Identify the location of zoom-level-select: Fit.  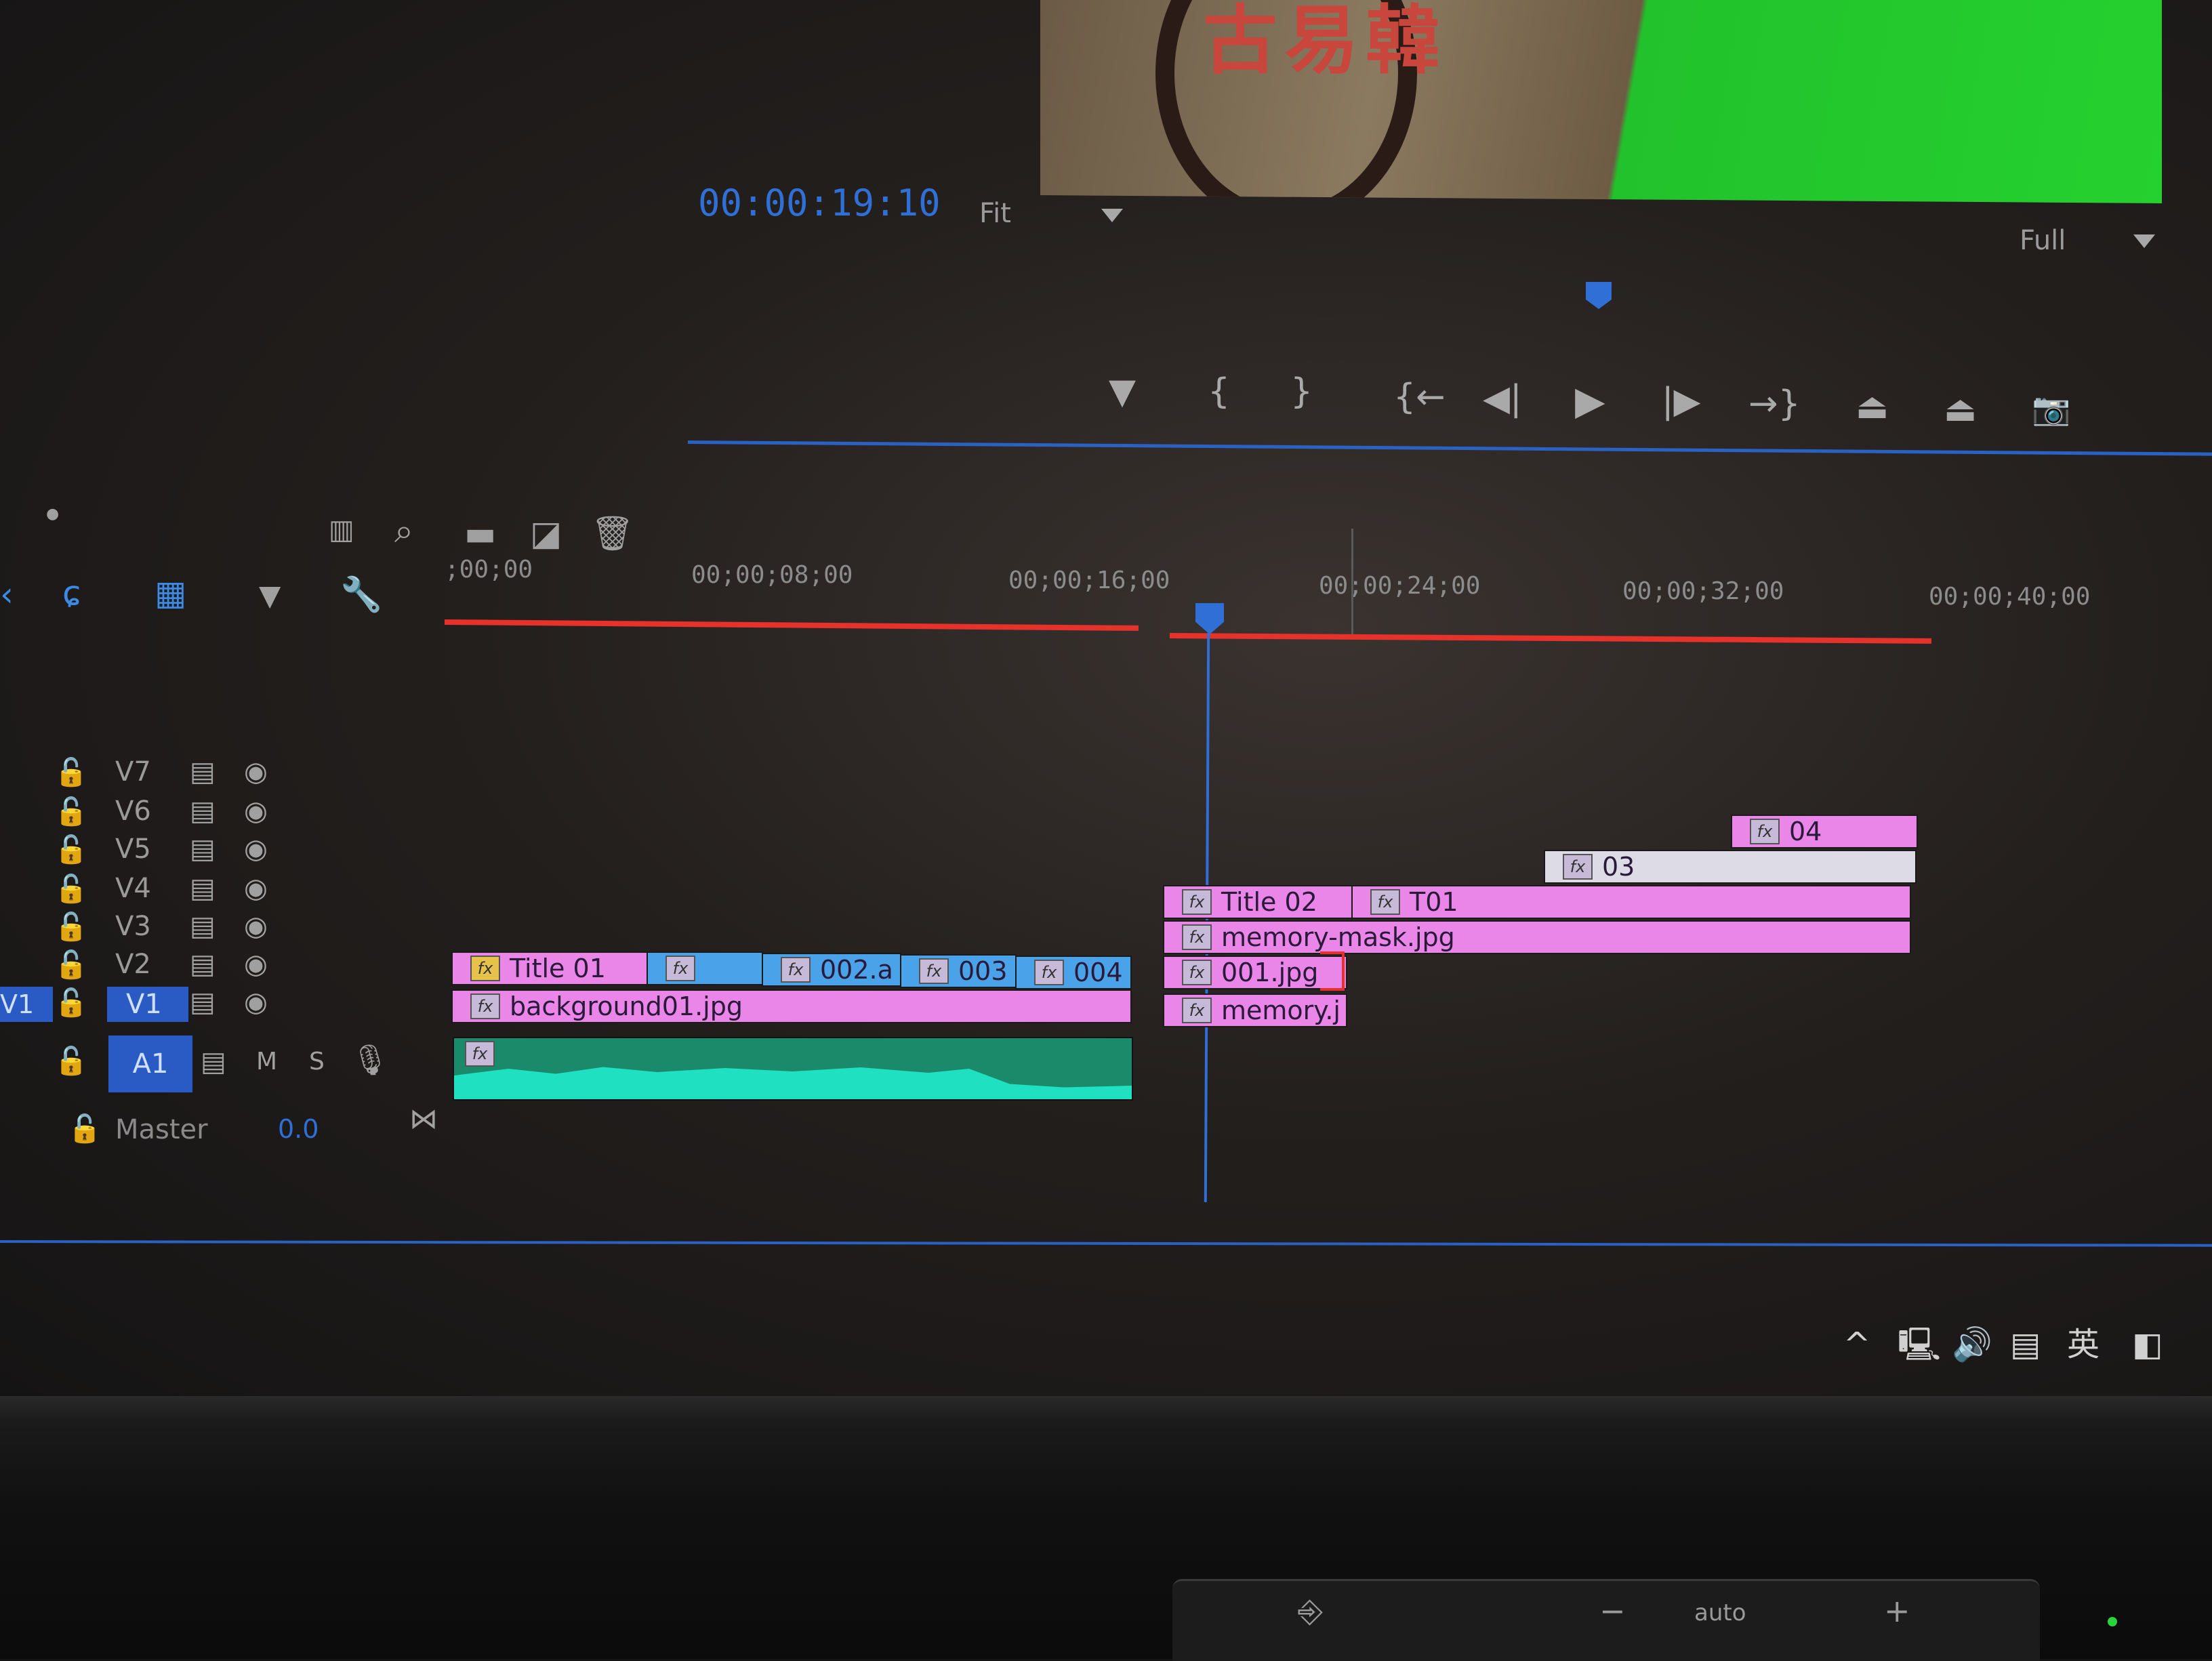
(995, 213).